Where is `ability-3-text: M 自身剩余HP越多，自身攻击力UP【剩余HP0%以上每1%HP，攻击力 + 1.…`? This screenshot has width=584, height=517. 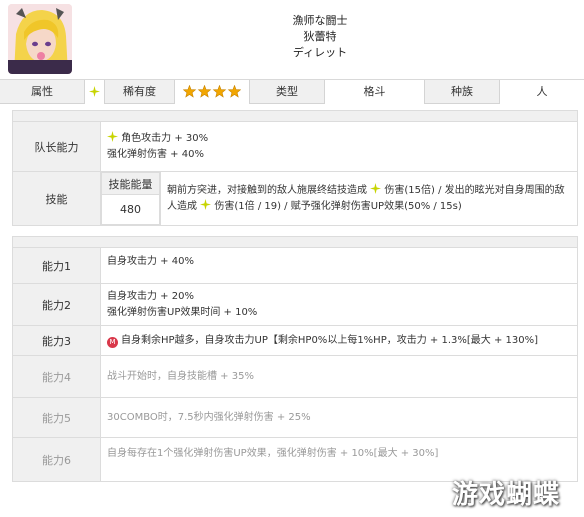 ability-3-text: M 自身剩余HP越多，自身攻击力UP【剩余HP0%以上每1%HP，攻击力 + 1.… is located at coordinates (339, 340).